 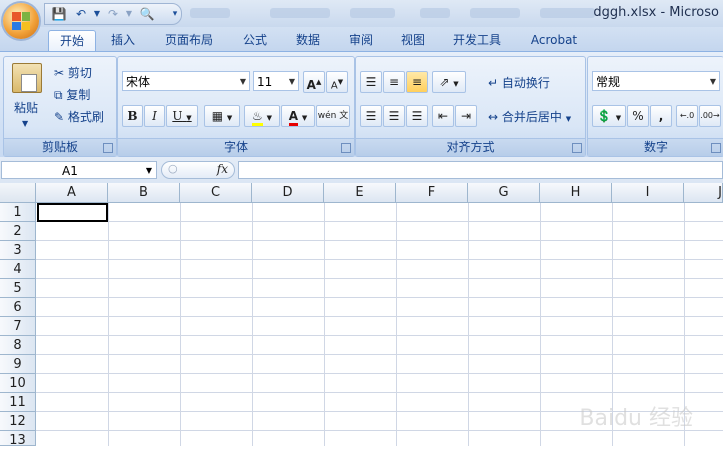 I want to click on paste-button: 粘贴, so click(x=26, y=107).